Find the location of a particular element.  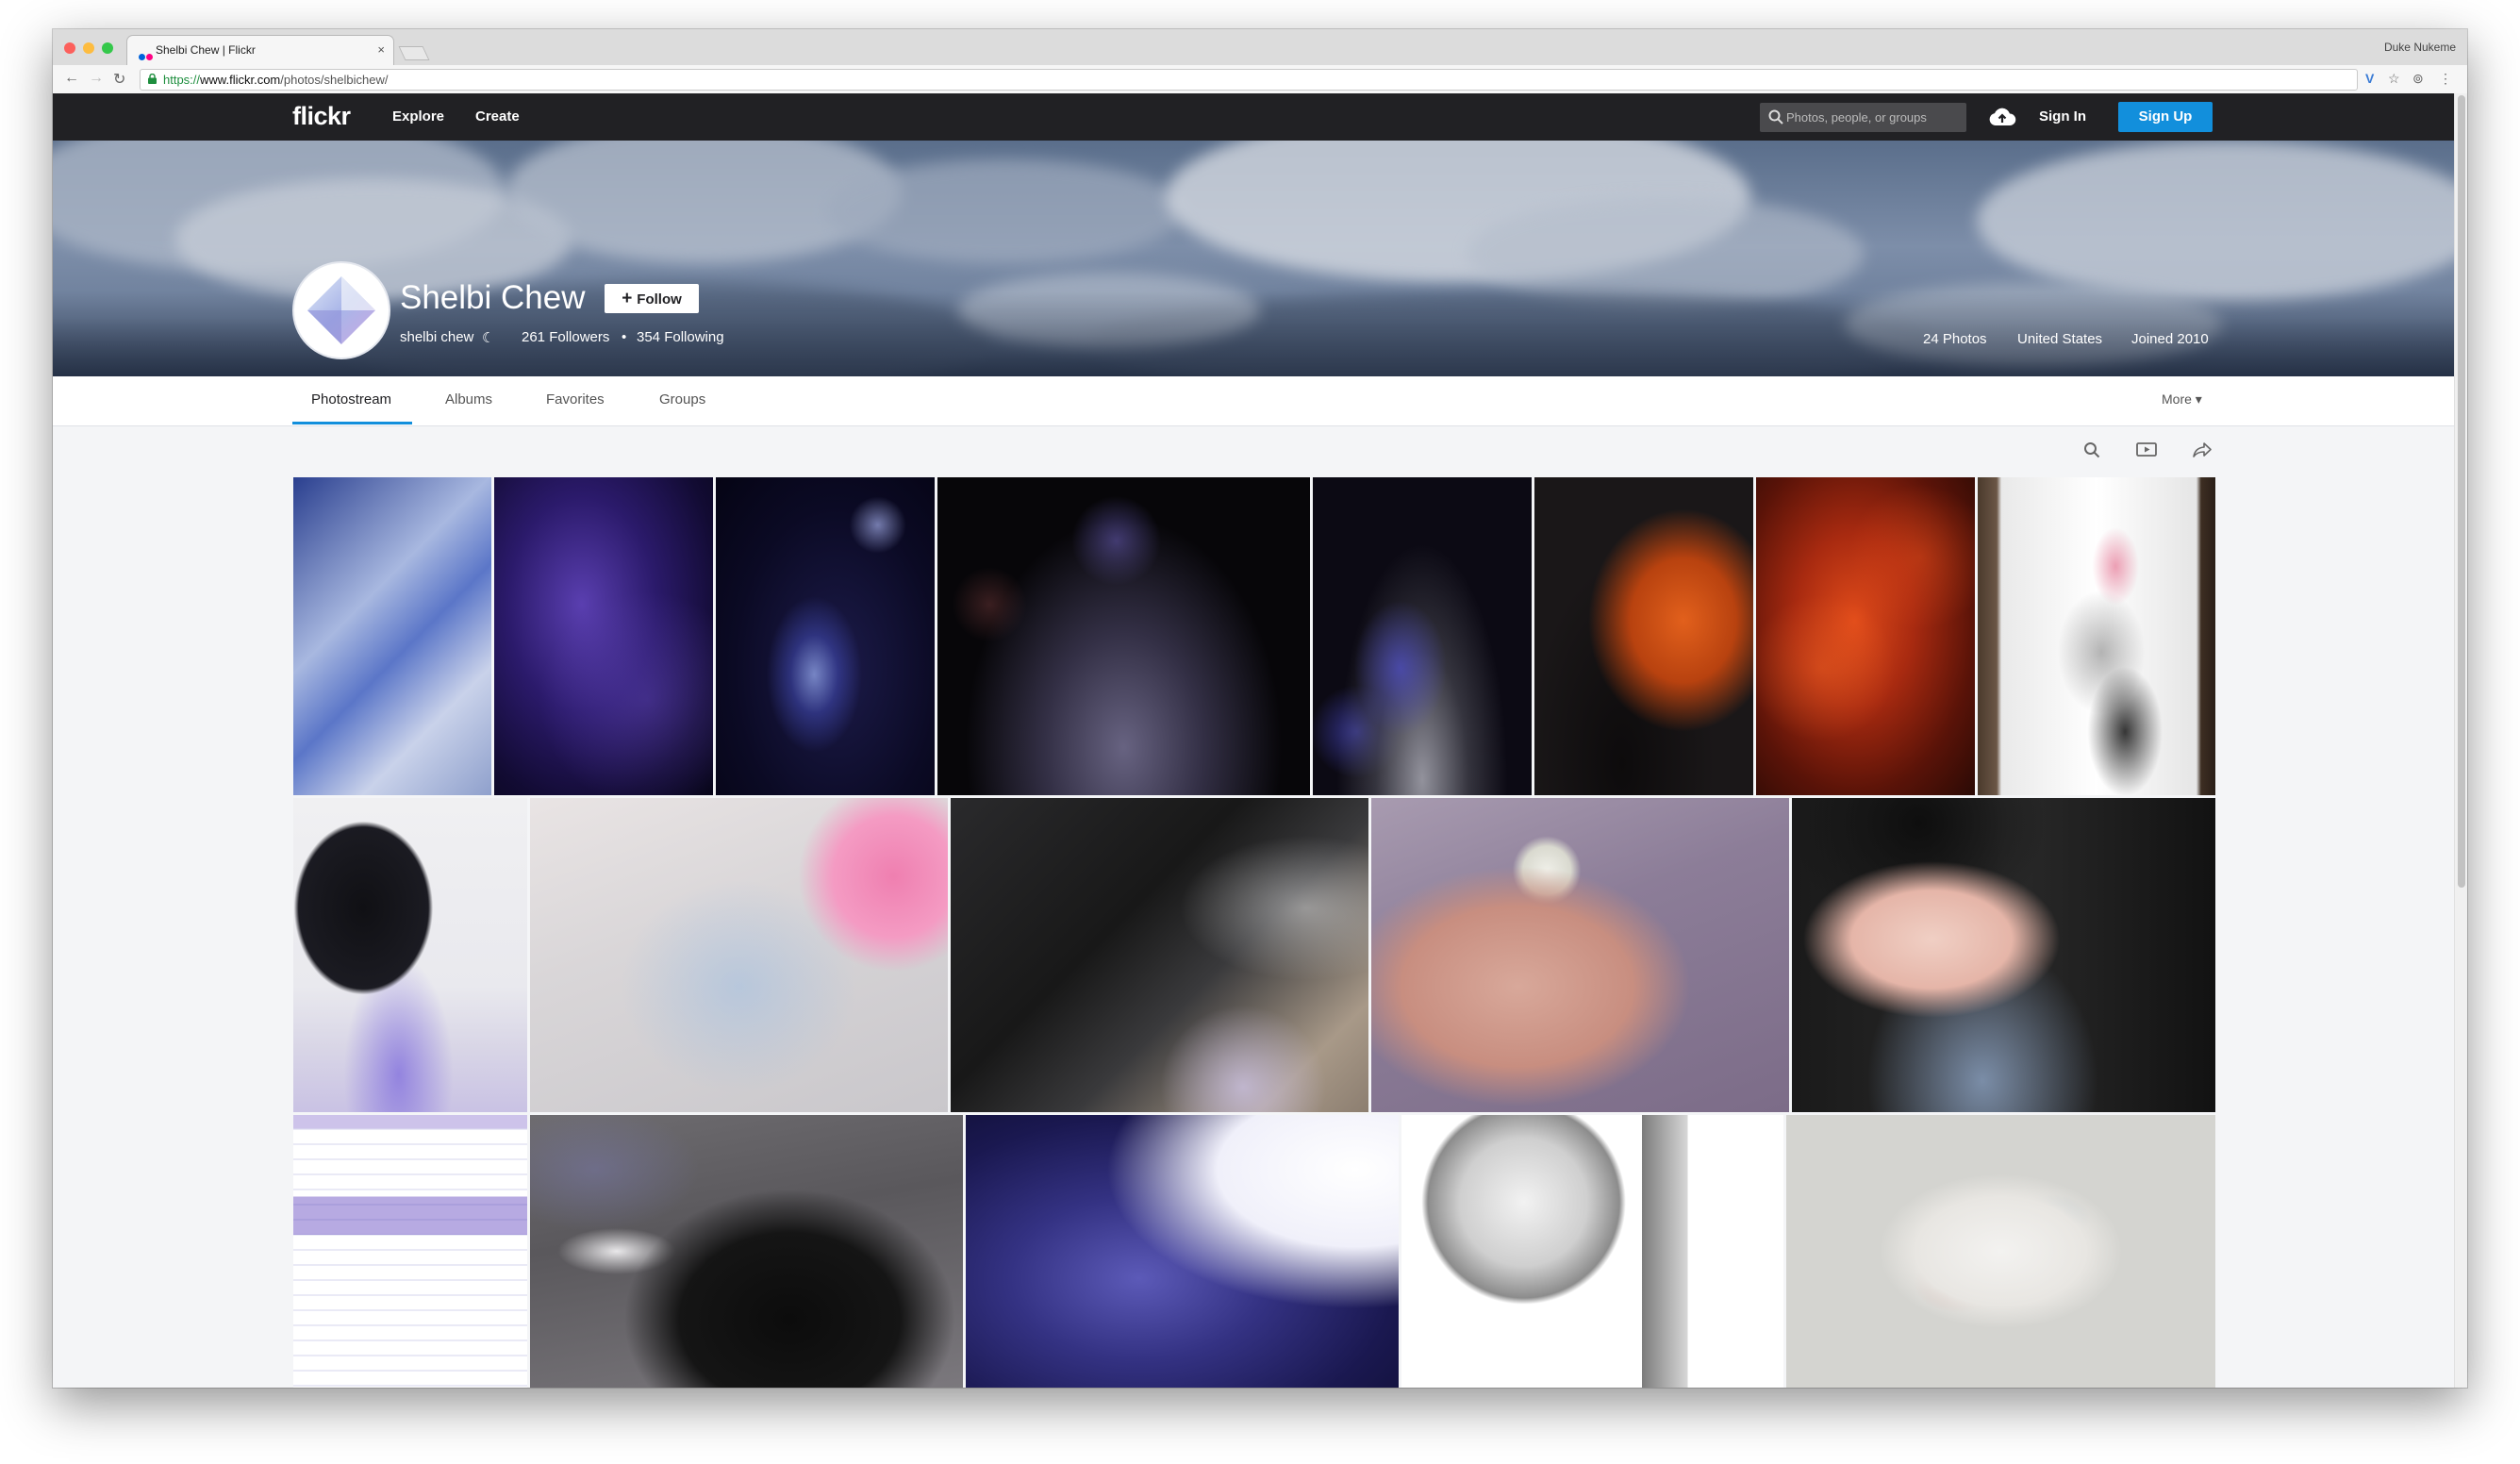

profile-country: United States is located at coordinates (2060, 339).